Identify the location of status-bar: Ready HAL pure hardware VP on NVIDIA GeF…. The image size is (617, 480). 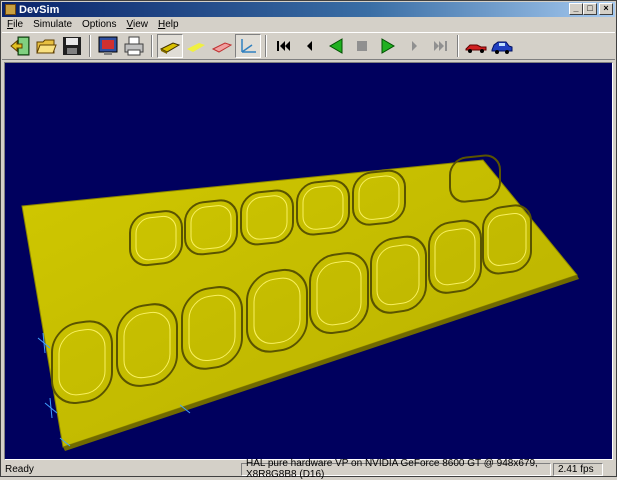
(308, 469).